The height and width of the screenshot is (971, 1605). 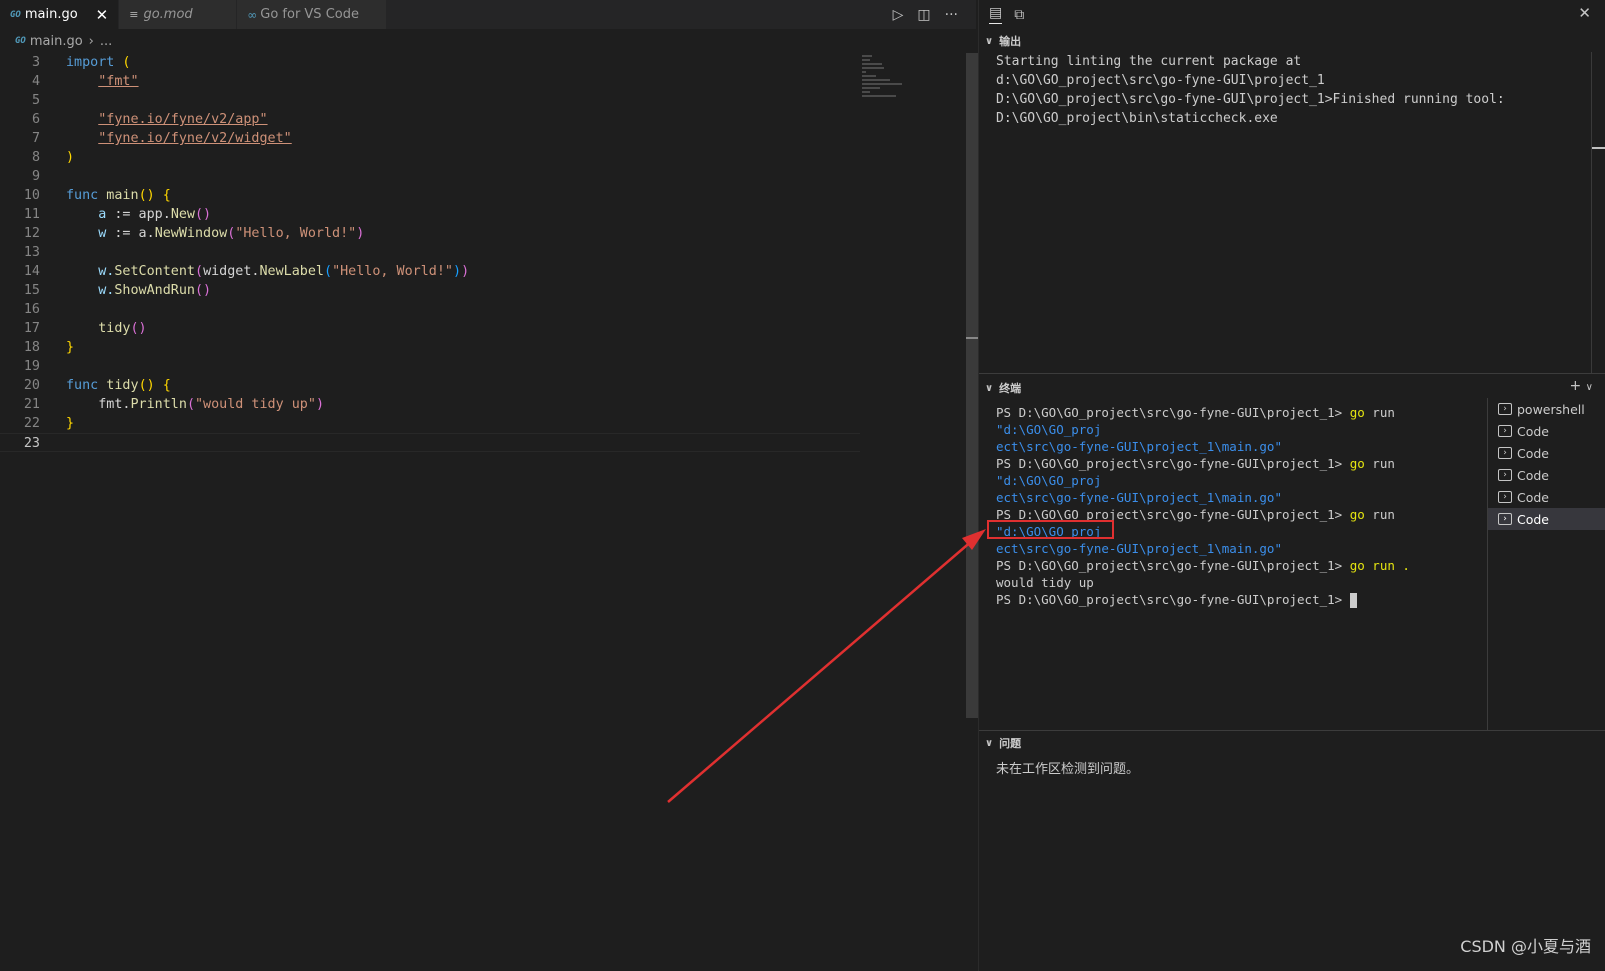 I want to click on terminal-item-powershell: › powershell, so click(x=1546, y=409).